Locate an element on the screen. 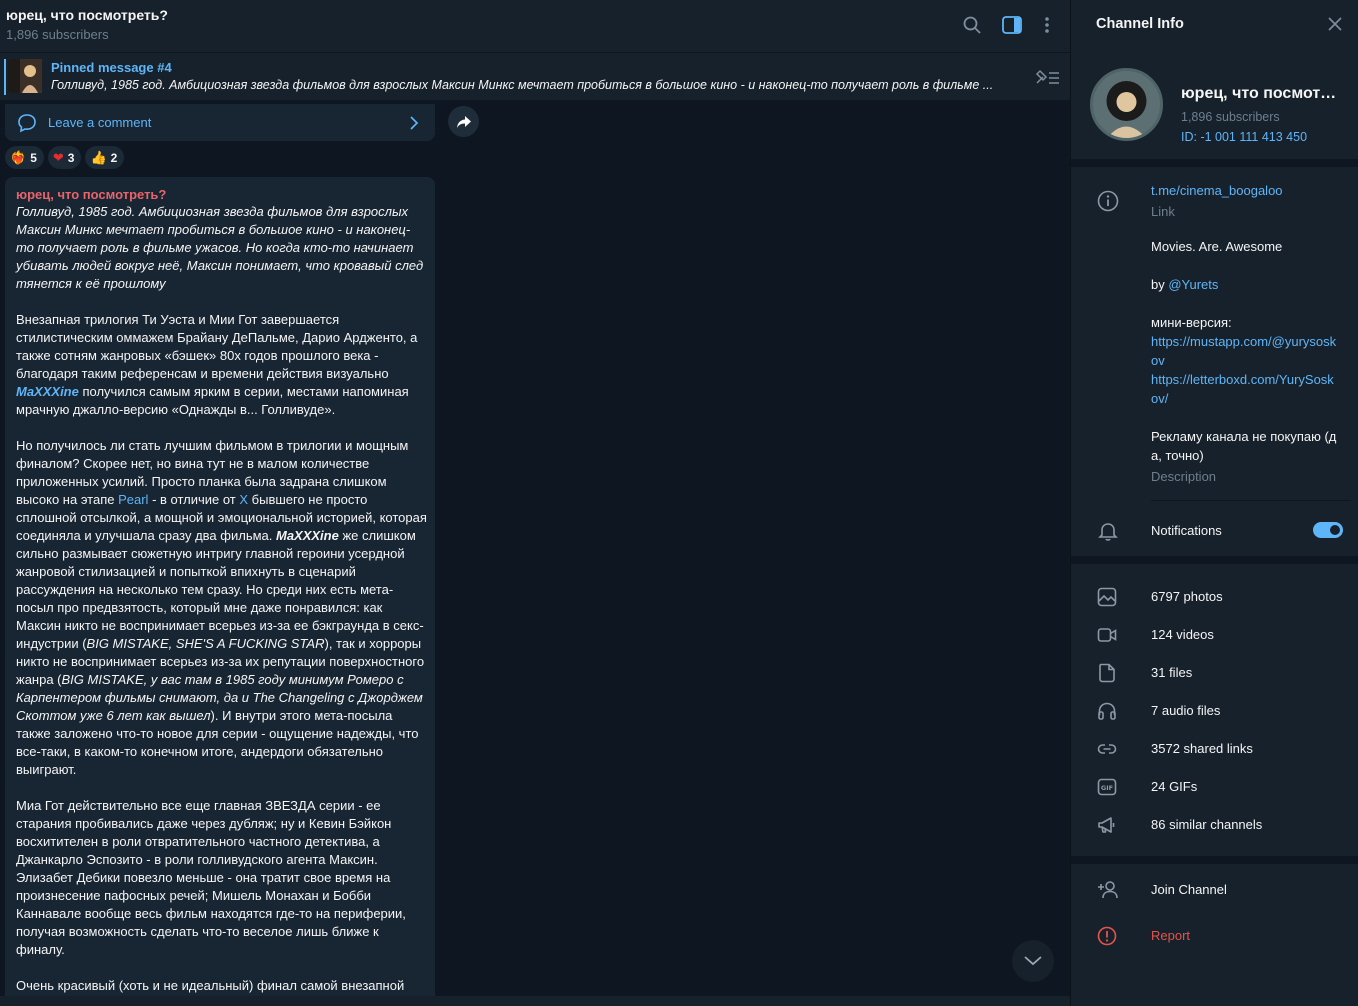  join-channel-label: Join Channel is located at coordinates (1189, 889).